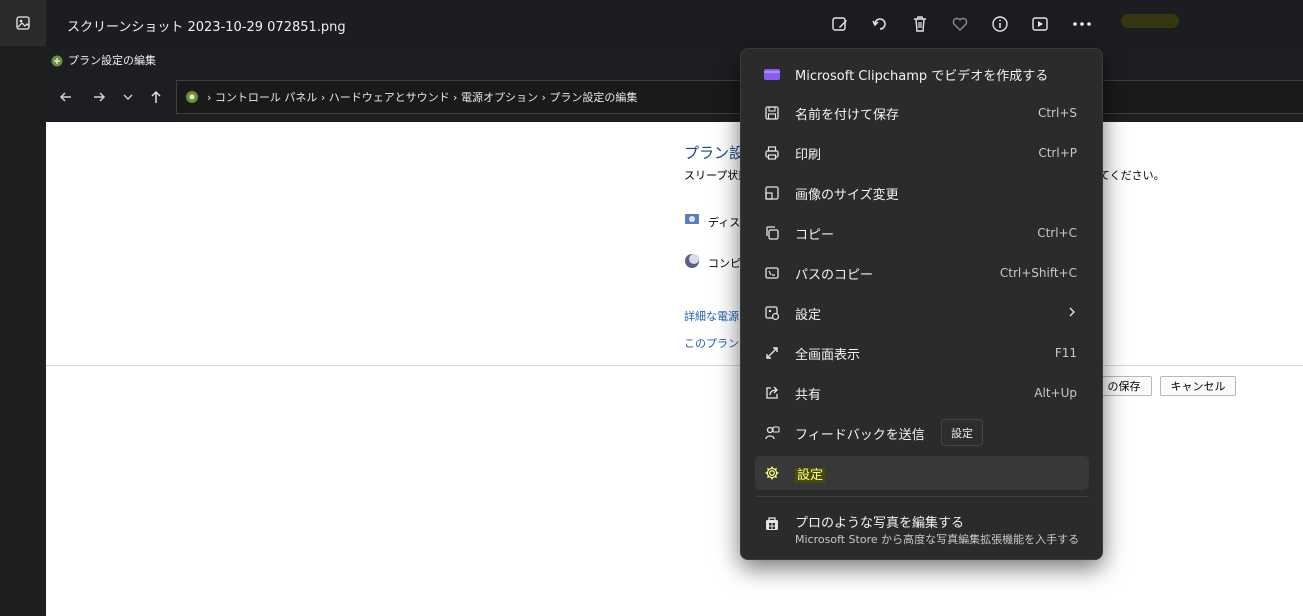  Describe the element at coordinates (23, 308) in the screenshot. I see `app-left-rail` at that location.